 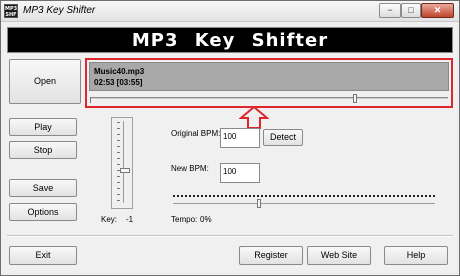 I want to click on track-info-panel: Music40.mp3 02:53 [03:55], so click(x=269, y=76).